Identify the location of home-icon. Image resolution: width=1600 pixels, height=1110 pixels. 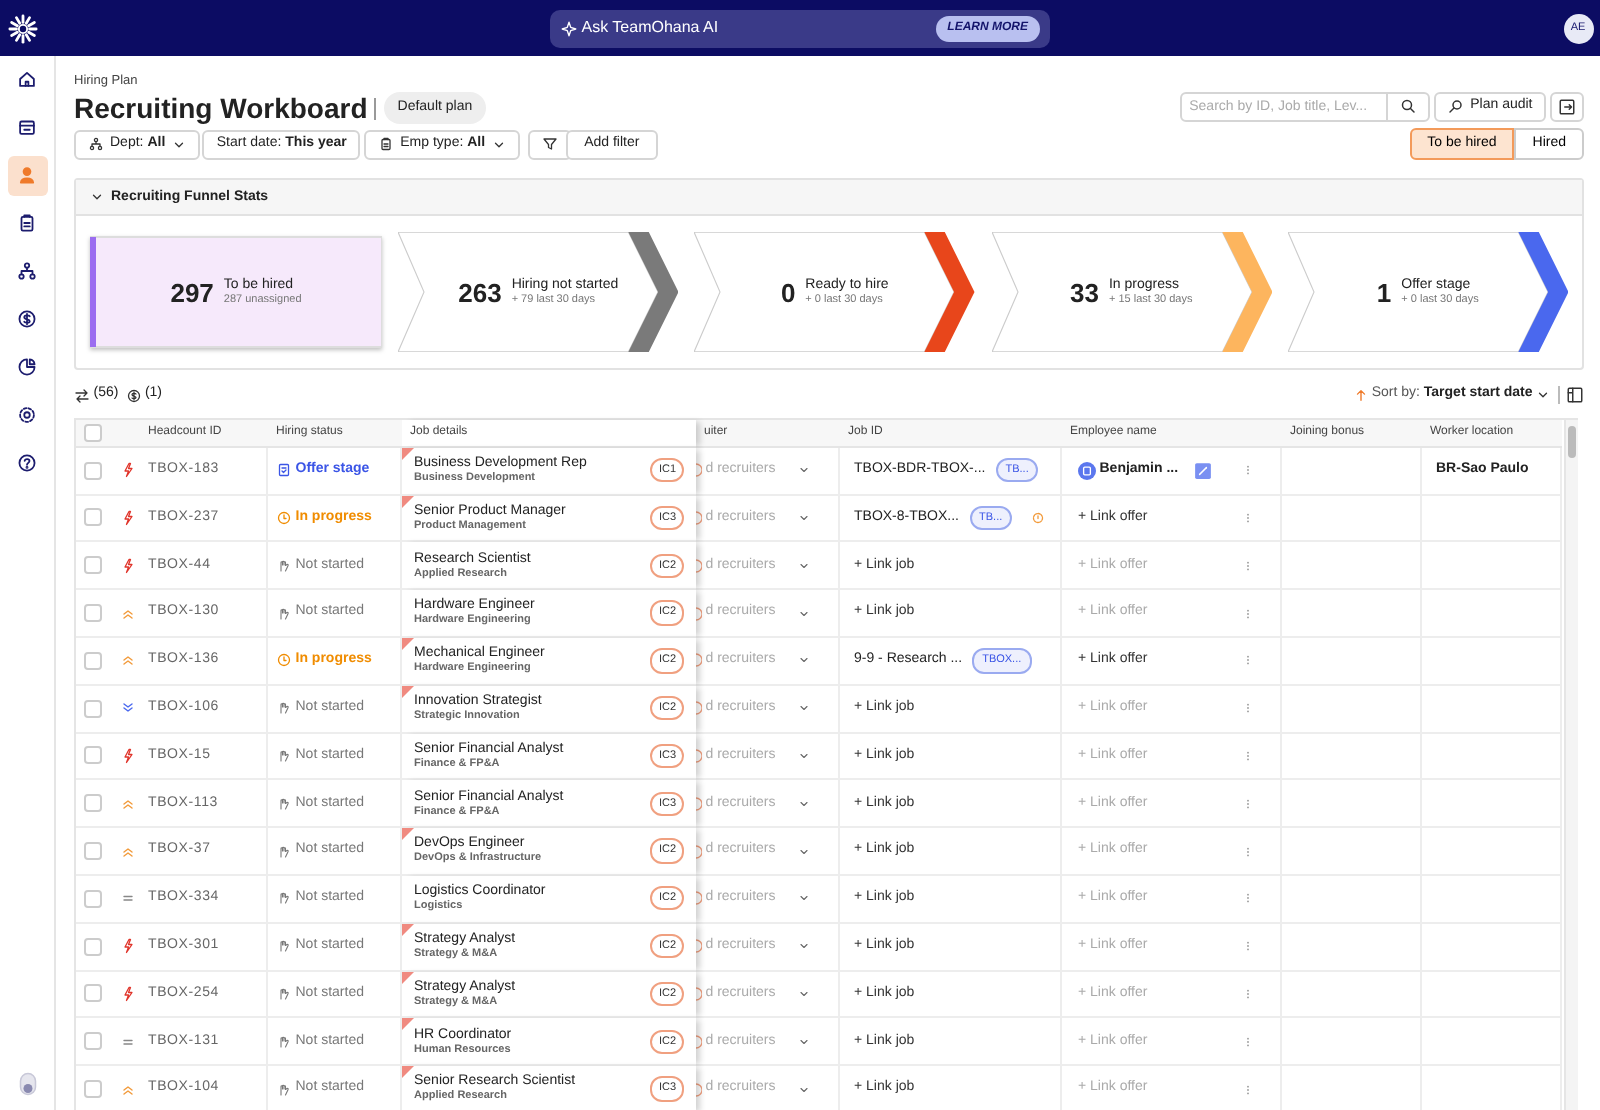
(27, 79).